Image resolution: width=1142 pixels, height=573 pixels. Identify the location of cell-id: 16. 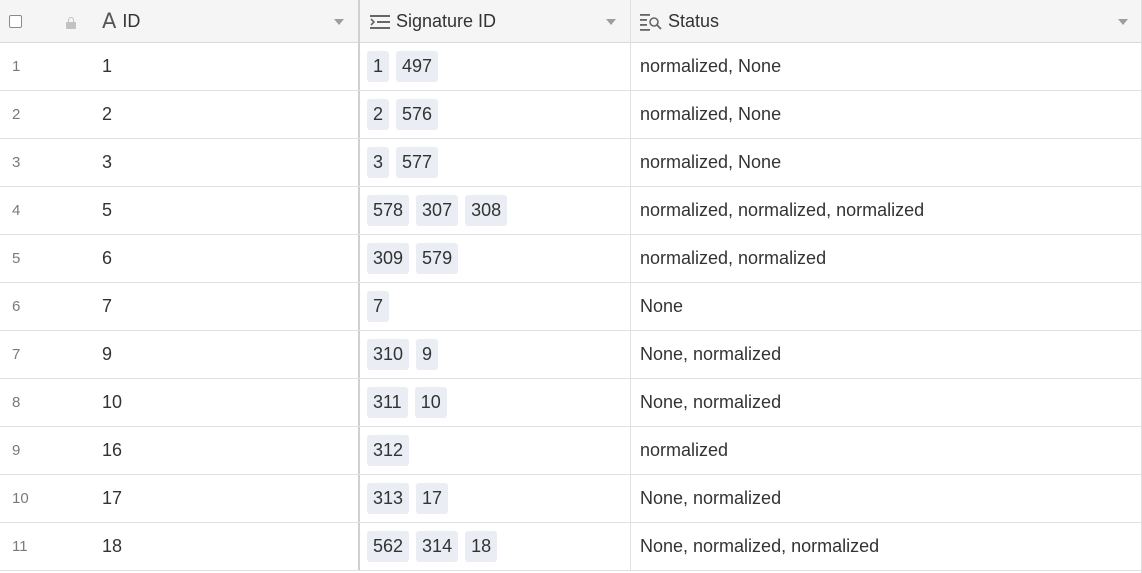
(225, 450).